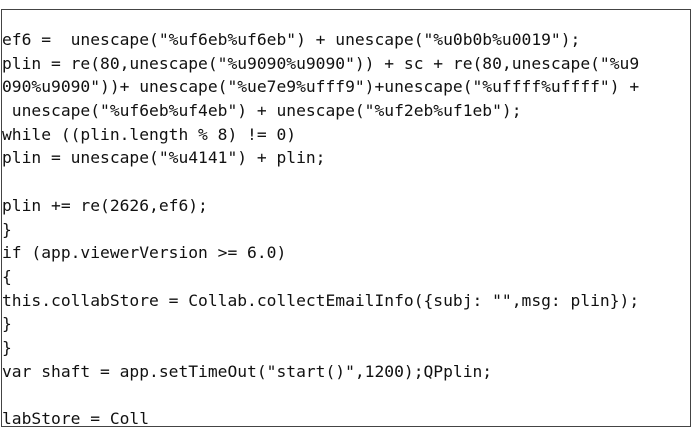 The height and width of the screenshot is (440, 700). I want to click on code-line: plin += re(2626,ef6);, so click(105, 205).